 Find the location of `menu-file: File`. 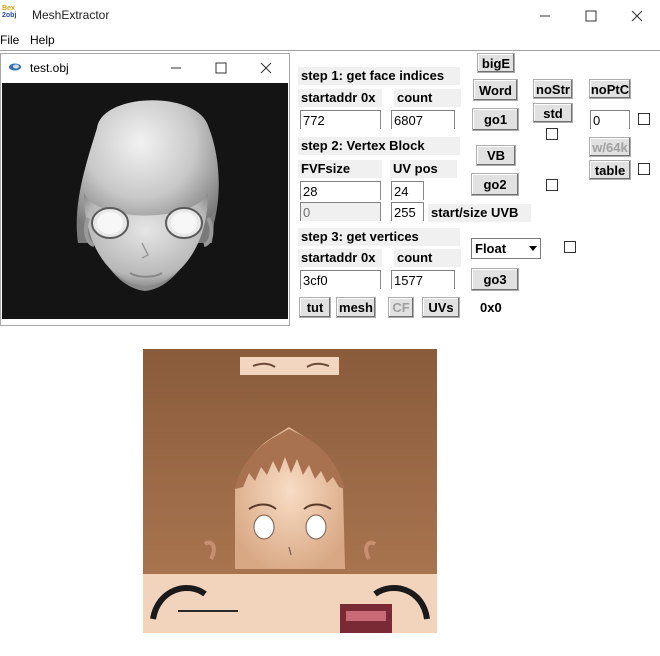

menu-file: File is located at coordinates (9, 40).